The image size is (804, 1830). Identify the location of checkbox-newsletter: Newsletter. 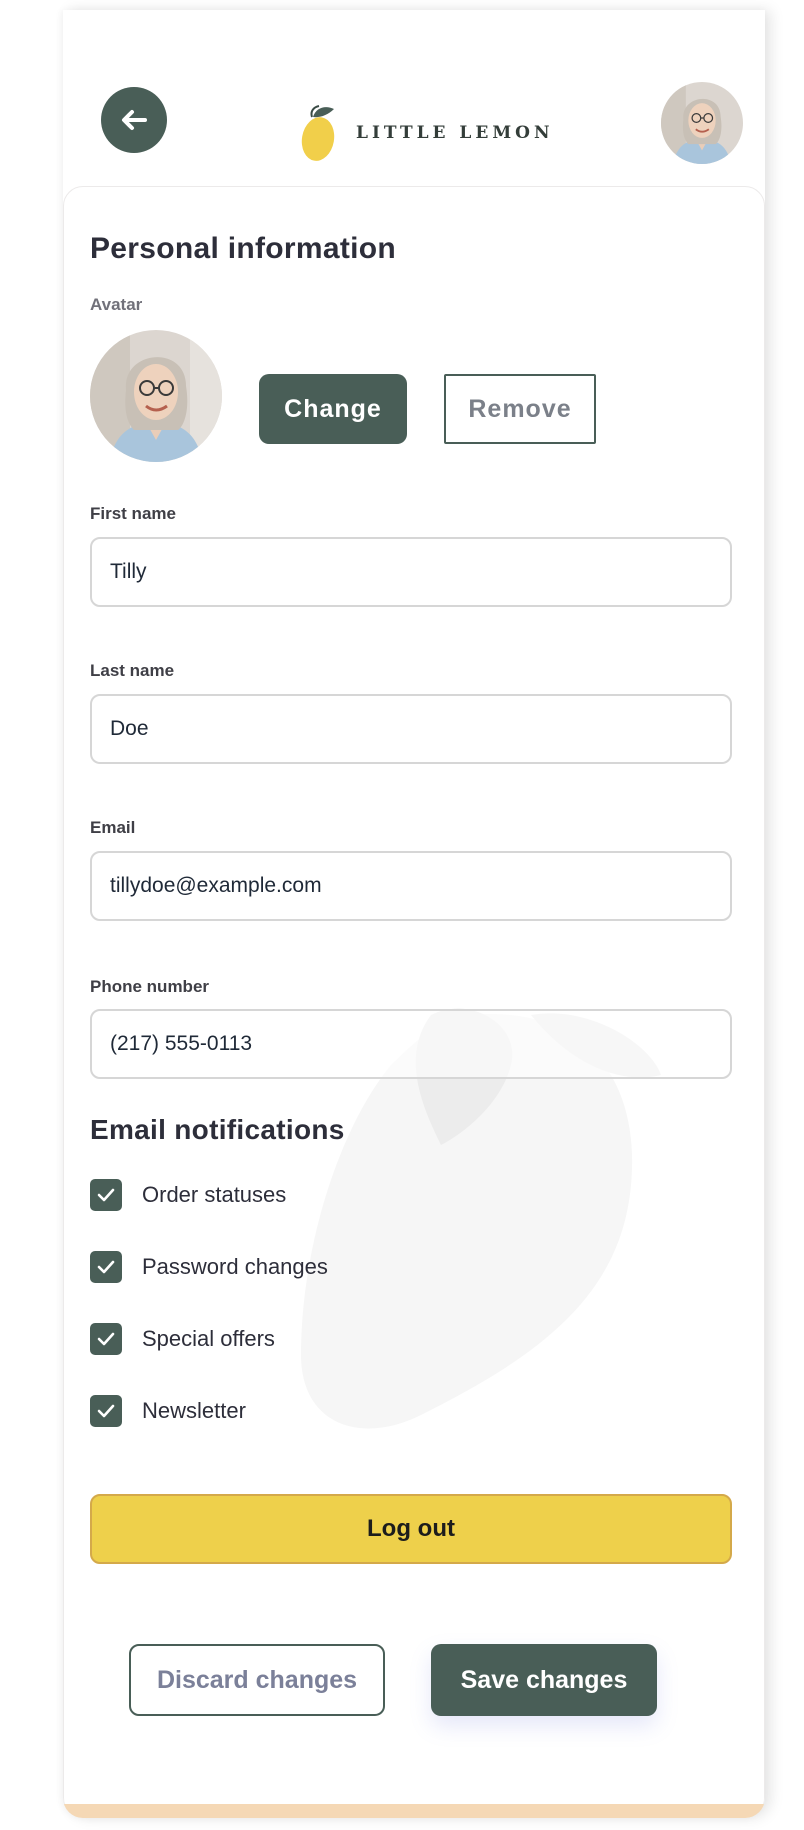
(168, 1411).